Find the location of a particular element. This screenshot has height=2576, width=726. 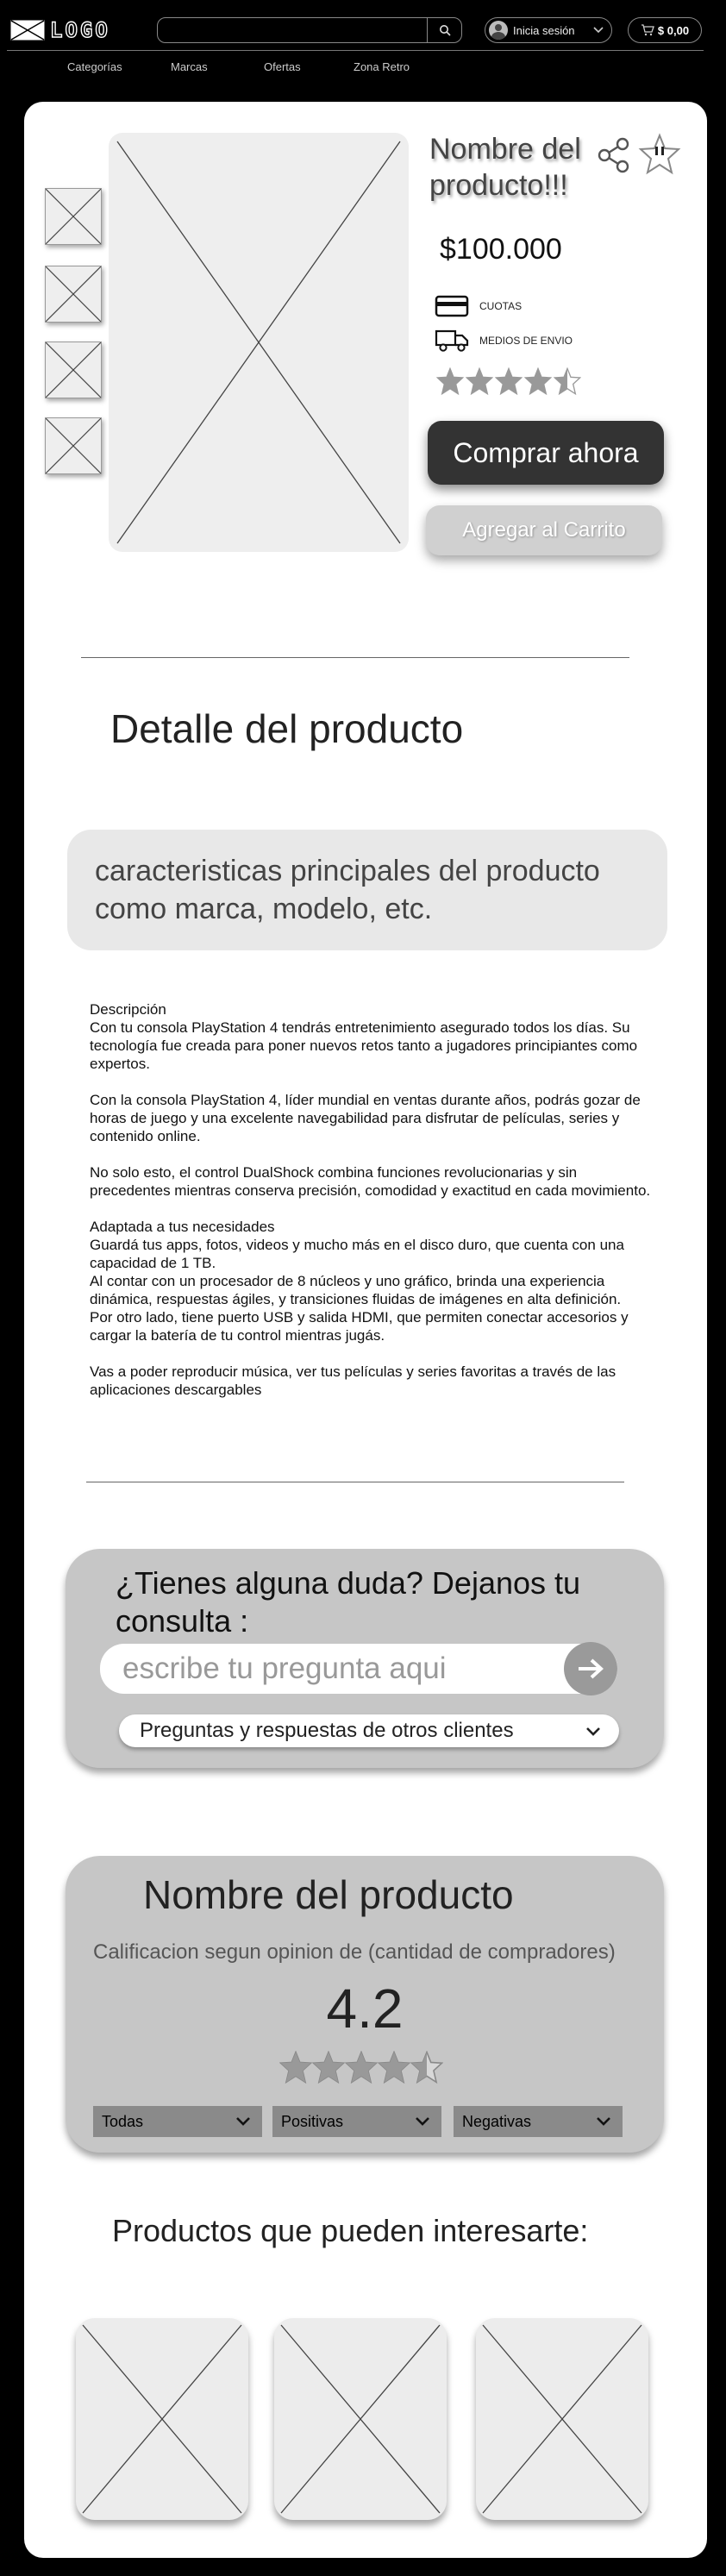

search-icon is located at coordinates (445, 30).